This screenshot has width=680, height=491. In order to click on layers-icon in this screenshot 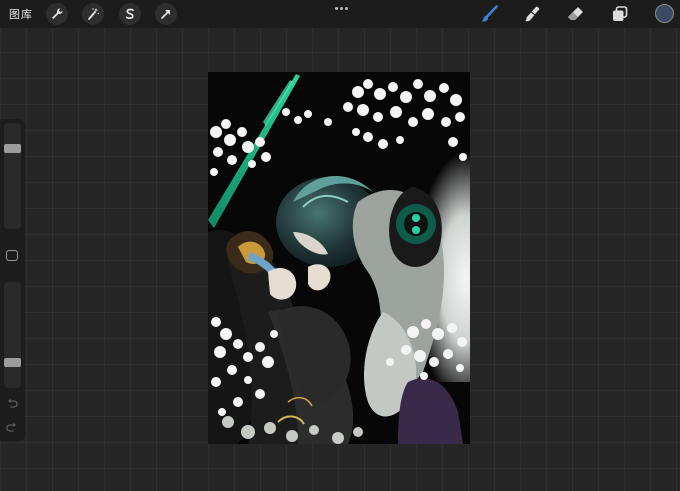, I will do `click(620, 14)`.